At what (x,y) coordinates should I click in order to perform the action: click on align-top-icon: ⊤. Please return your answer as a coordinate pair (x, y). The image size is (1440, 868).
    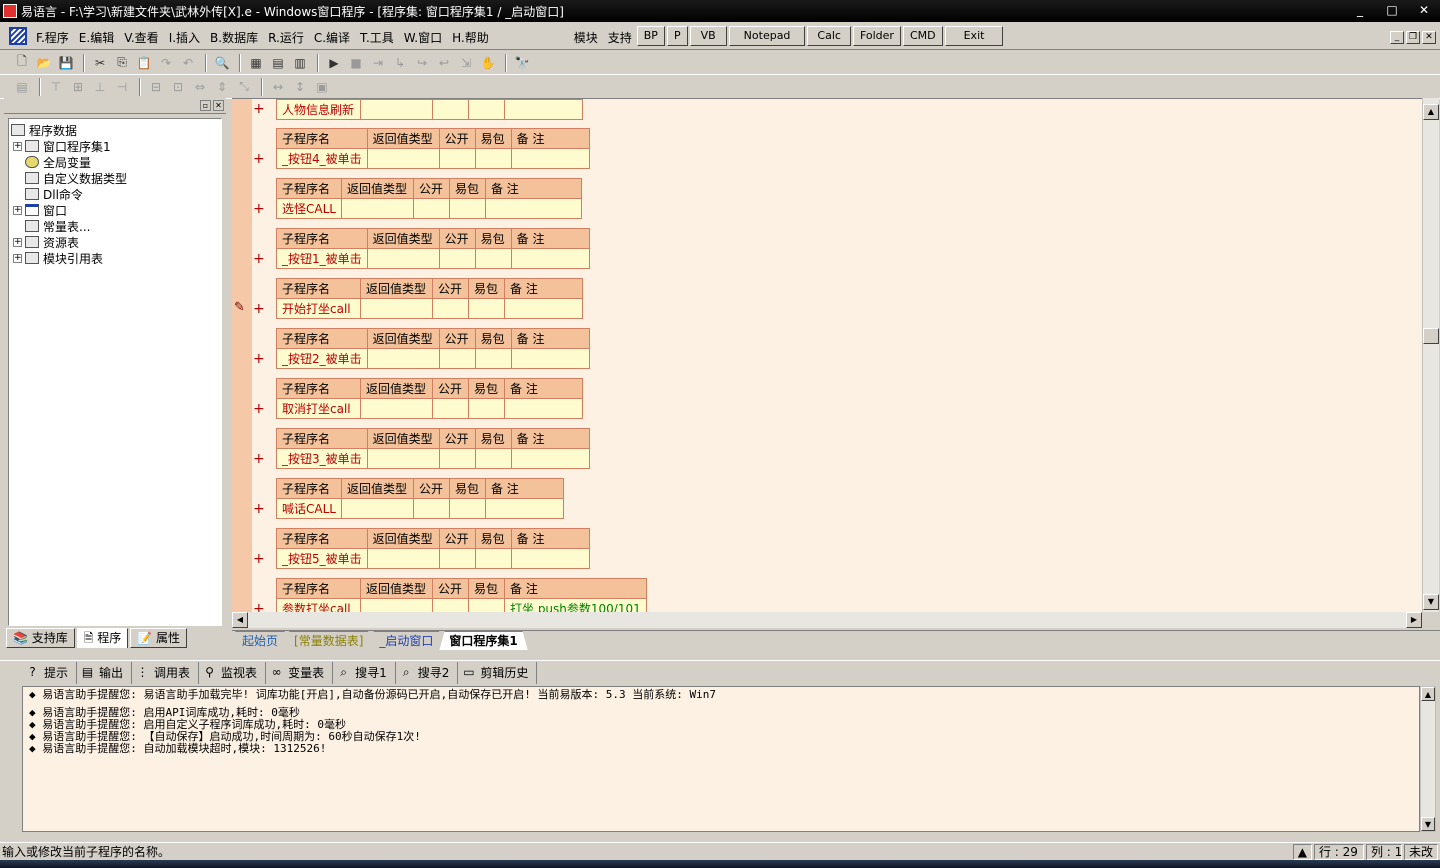
    Looking at the image, I should click on (56, 87).